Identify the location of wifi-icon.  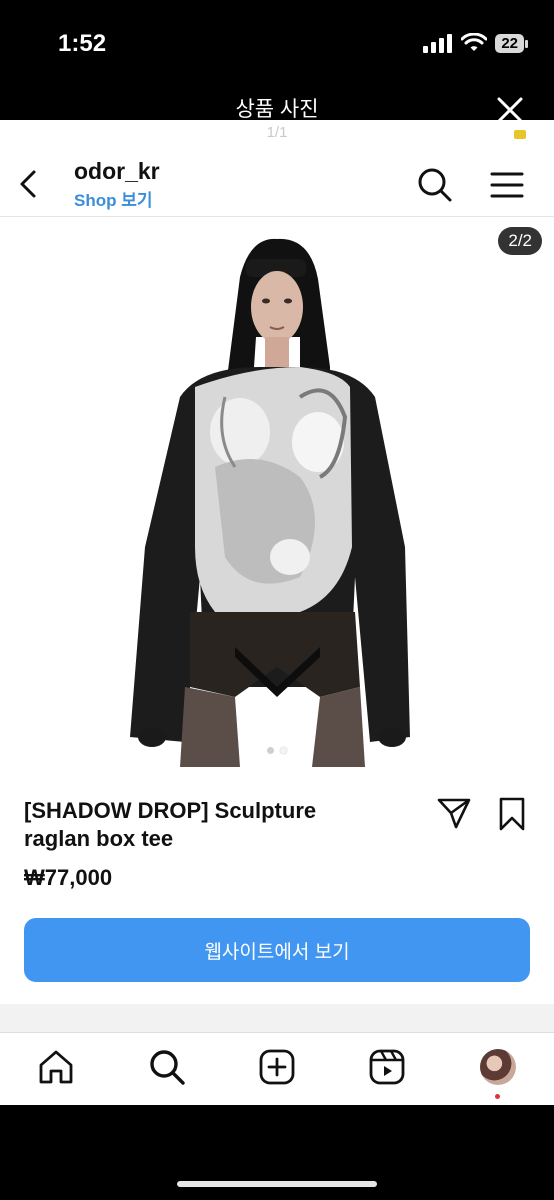
(474, 42).